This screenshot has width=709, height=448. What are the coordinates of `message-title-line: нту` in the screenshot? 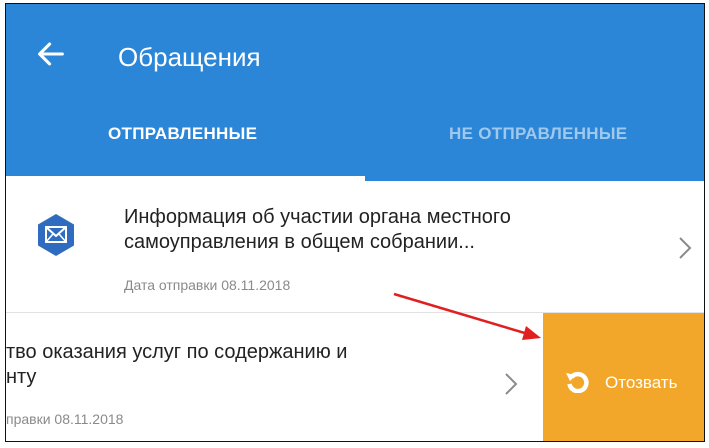 It's located at (21, 377).